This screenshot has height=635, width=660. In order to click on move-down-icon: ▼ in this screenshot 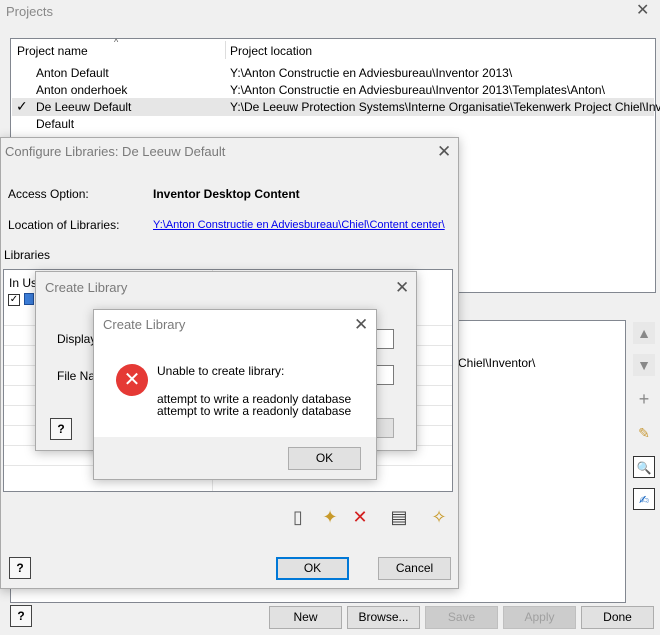, I will do `click(644, 365)`.